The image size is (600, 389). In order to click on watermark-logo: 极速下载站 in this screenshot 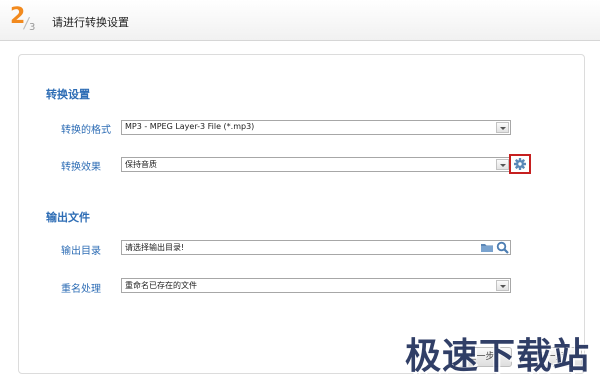, I will do `click(498, 356)`.